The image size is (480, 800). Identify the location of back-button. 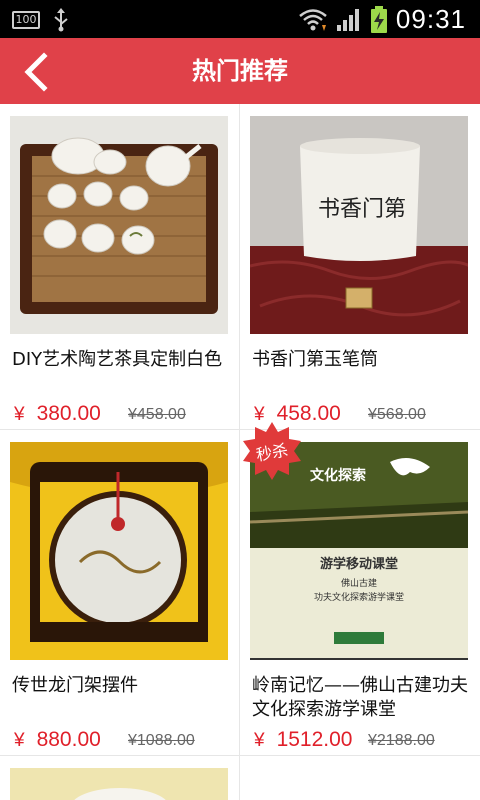
(38, 72).